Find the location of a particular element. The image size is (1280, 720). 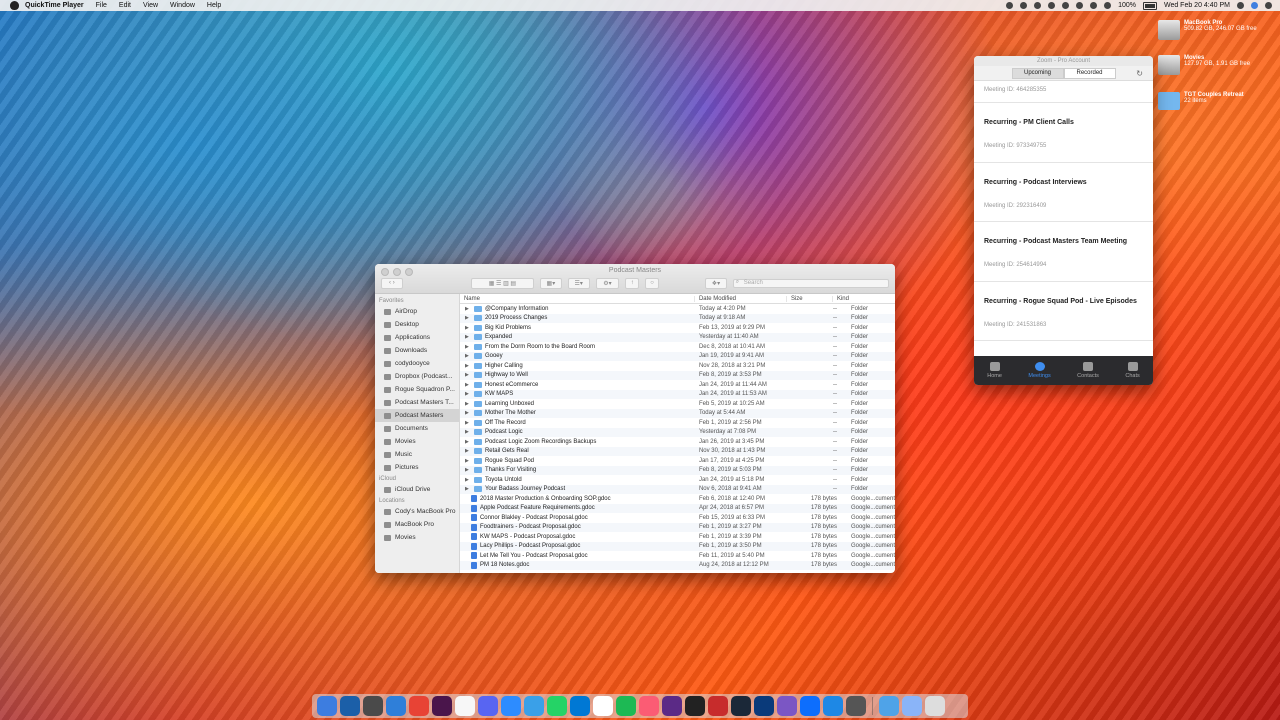

spotlight-icon is located at coordinates (1240, 5).